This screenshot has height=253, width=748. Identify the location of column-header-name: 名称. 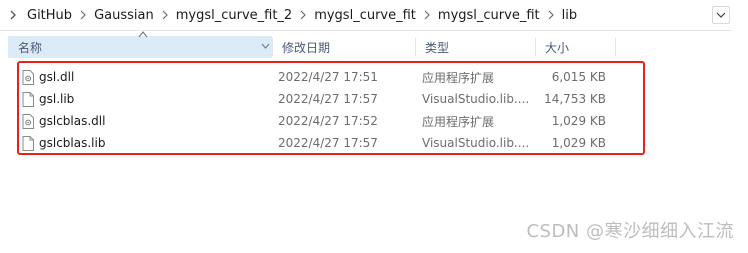
(140, 44).